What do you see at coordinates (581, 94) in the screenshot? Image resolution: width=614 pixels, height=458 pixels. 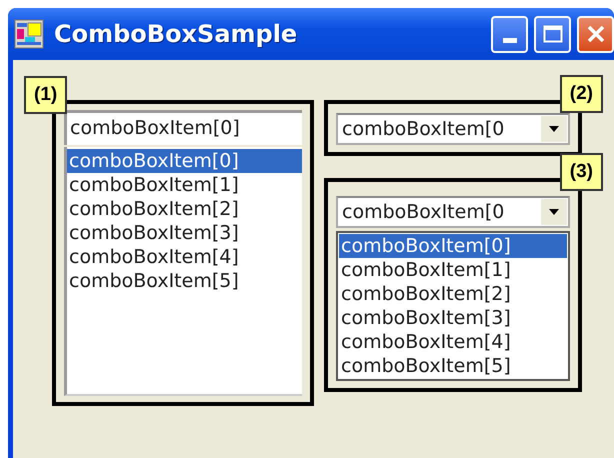 I see `callout-label: (2)` at bounding box center [581, 94].